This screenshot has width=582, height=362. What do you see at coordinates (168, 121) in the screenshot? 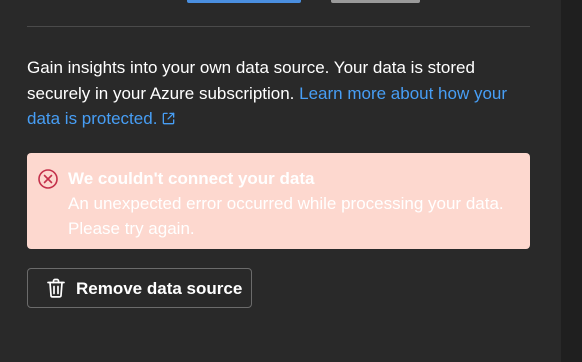
I see `open-in-new-icon` at bounding box center [168, 121].